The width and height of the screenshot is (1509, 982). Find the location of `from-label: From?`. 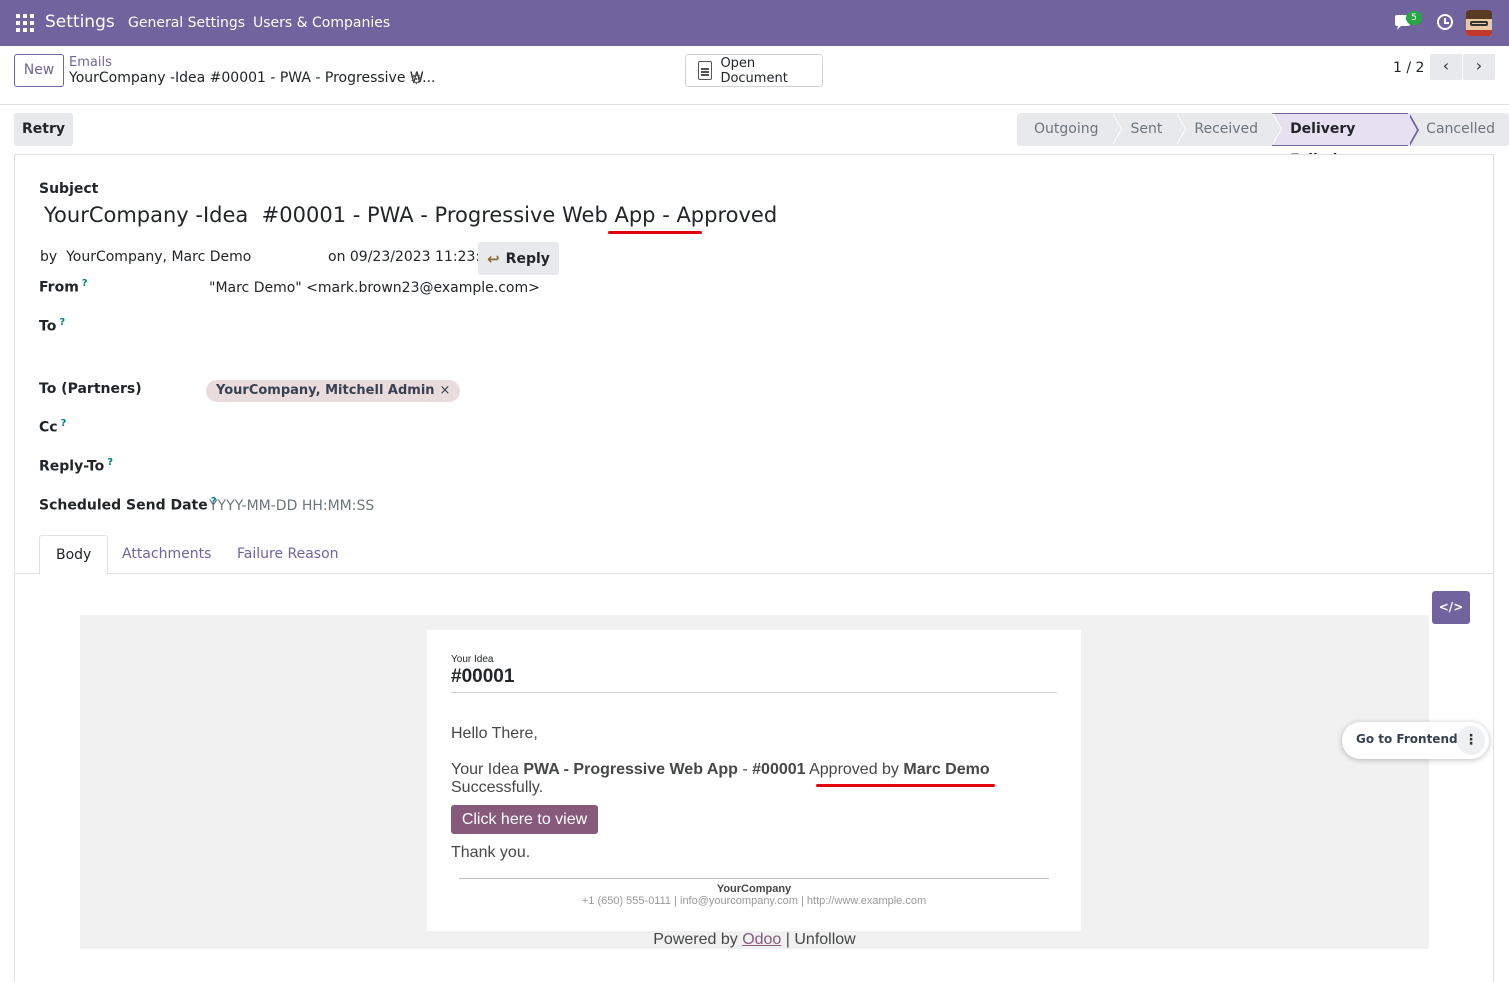

from-label: From? is located at coordinates (63, 287).